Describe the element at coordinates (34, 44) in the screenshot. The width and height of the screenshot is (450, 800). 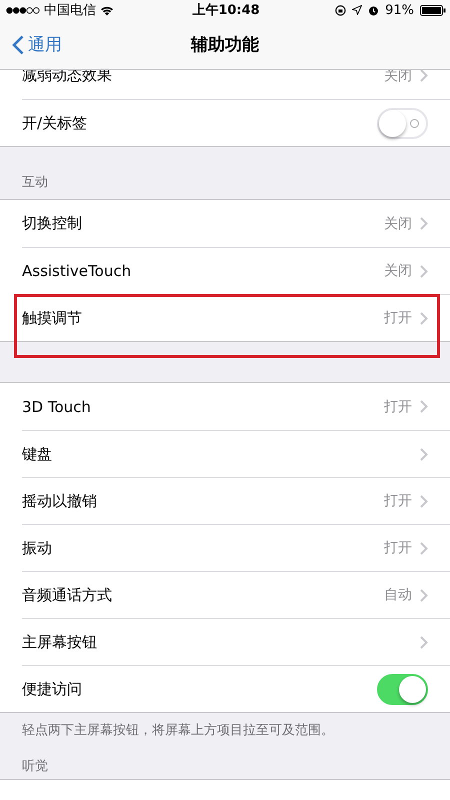
I see `back-button: 通用` at that location.